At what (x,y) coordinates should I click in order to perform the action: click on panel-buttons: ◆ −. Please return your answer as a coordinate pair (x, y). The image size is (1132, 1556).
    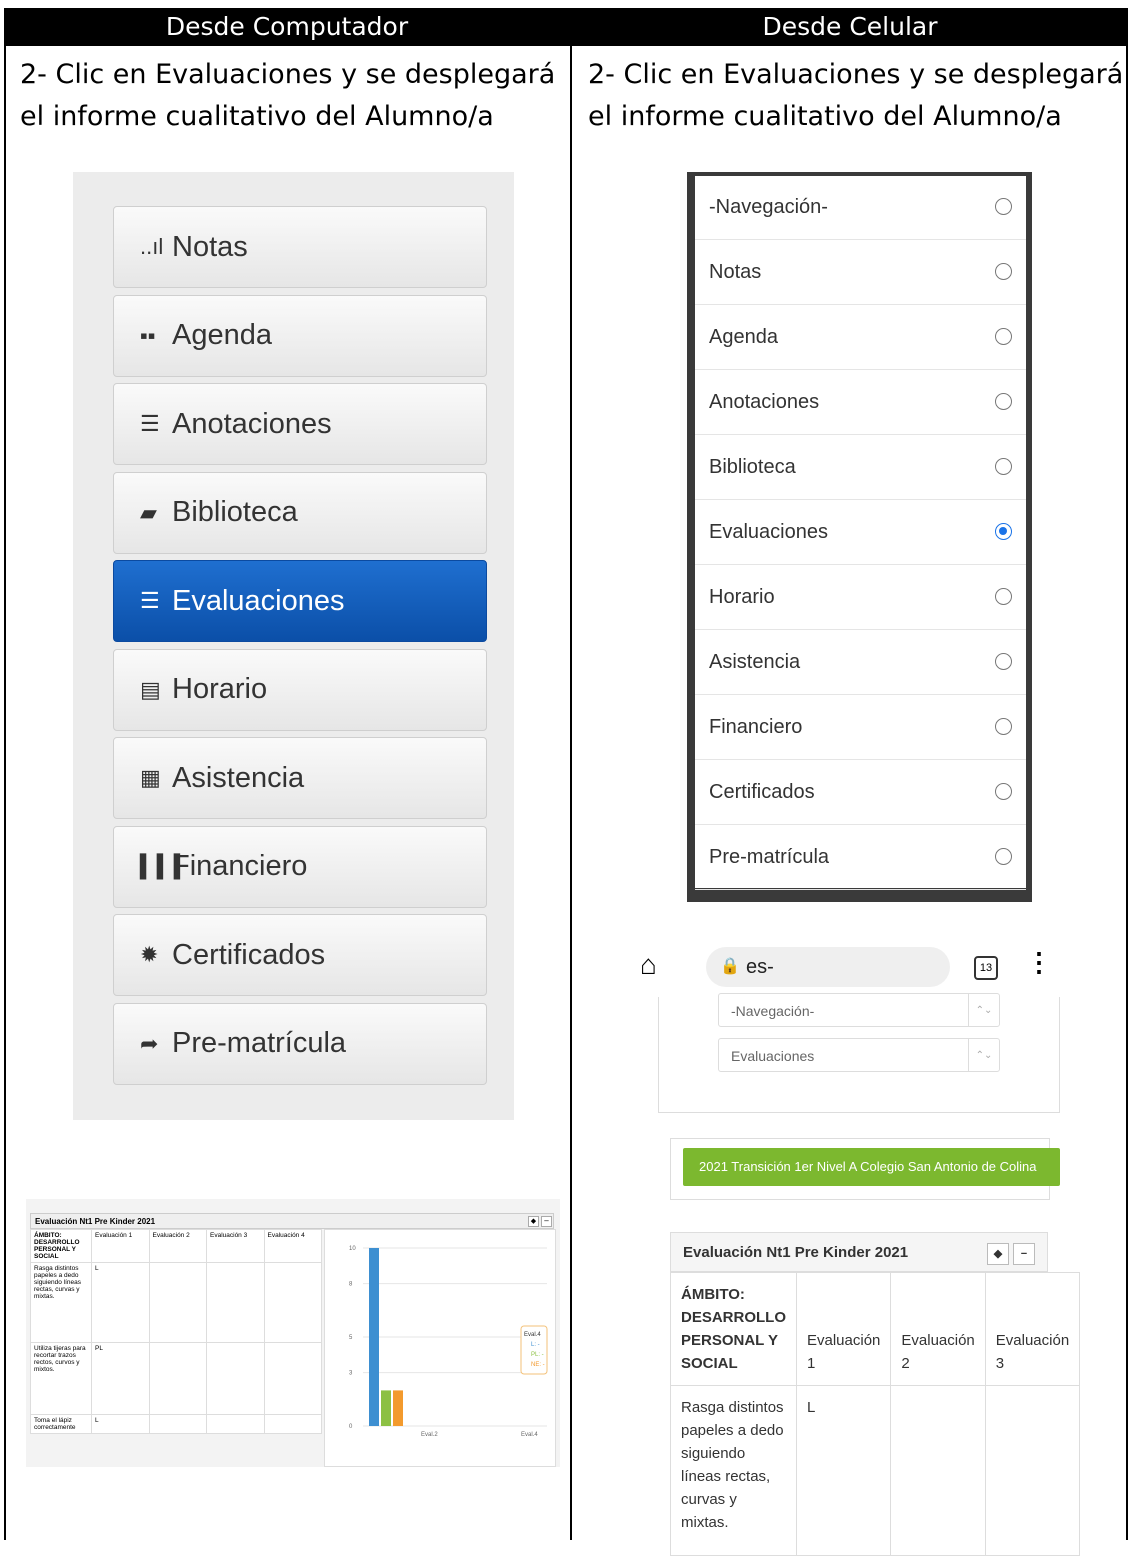
    Looking at the image, I should click on (539, 1221).